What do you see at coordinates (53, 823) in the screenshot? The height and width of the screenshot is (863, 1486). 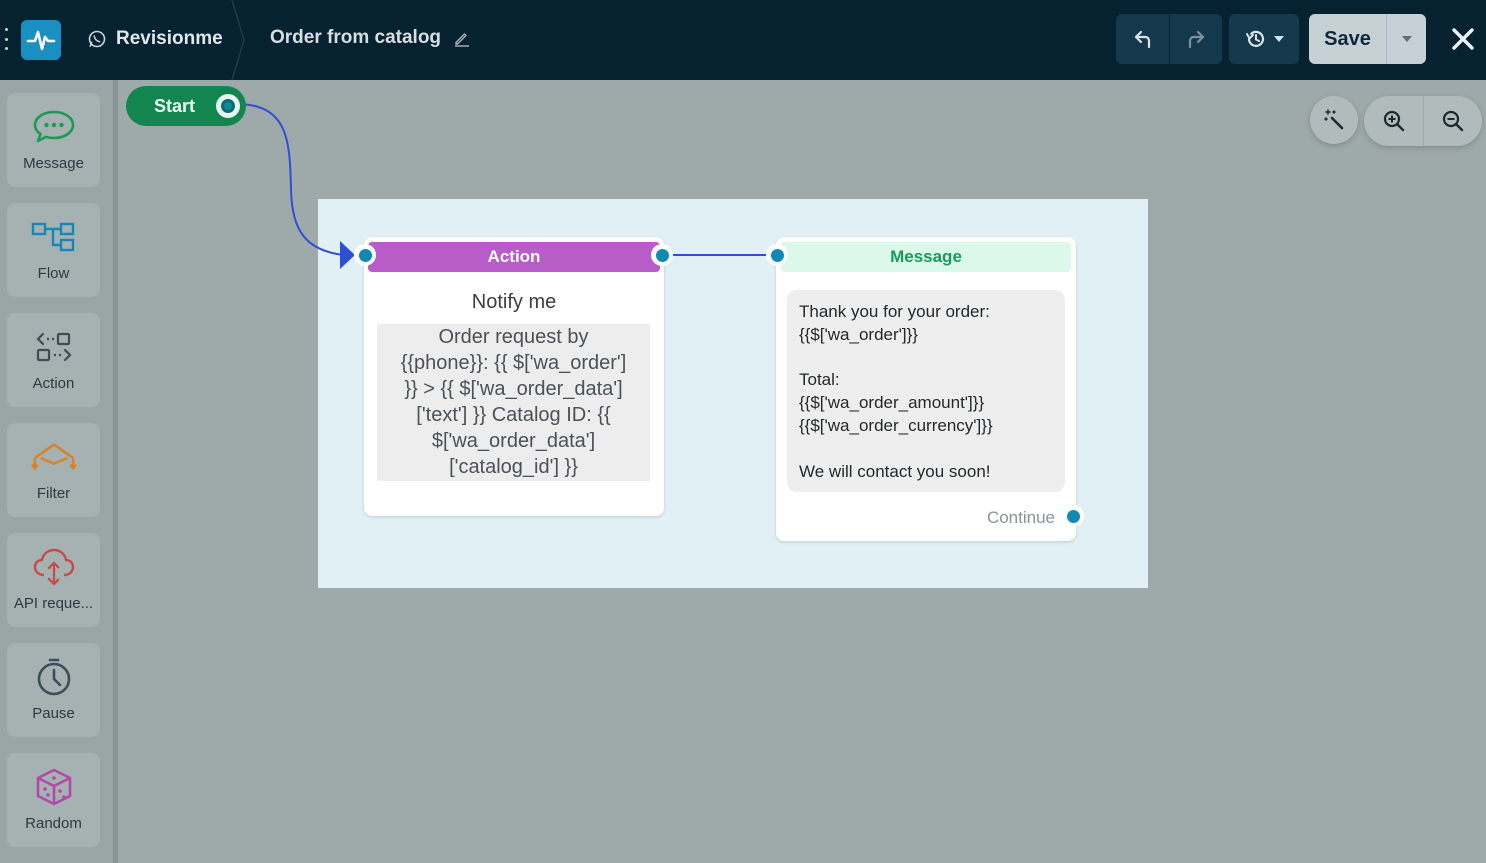 I see `palette-item-label: Random` at bounding box center [53, 823].